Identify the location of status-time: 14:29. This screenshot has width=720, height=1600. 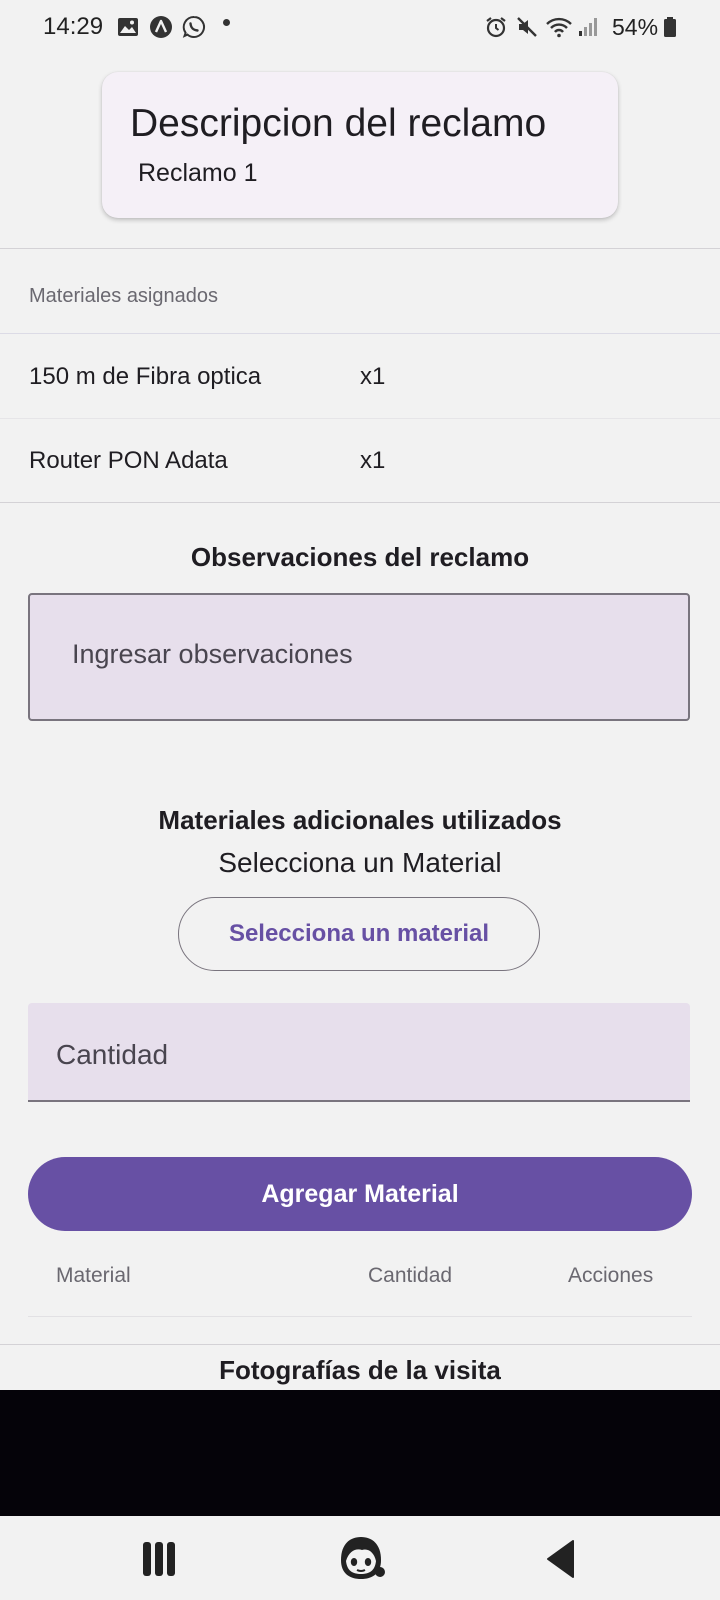
(73, 26).